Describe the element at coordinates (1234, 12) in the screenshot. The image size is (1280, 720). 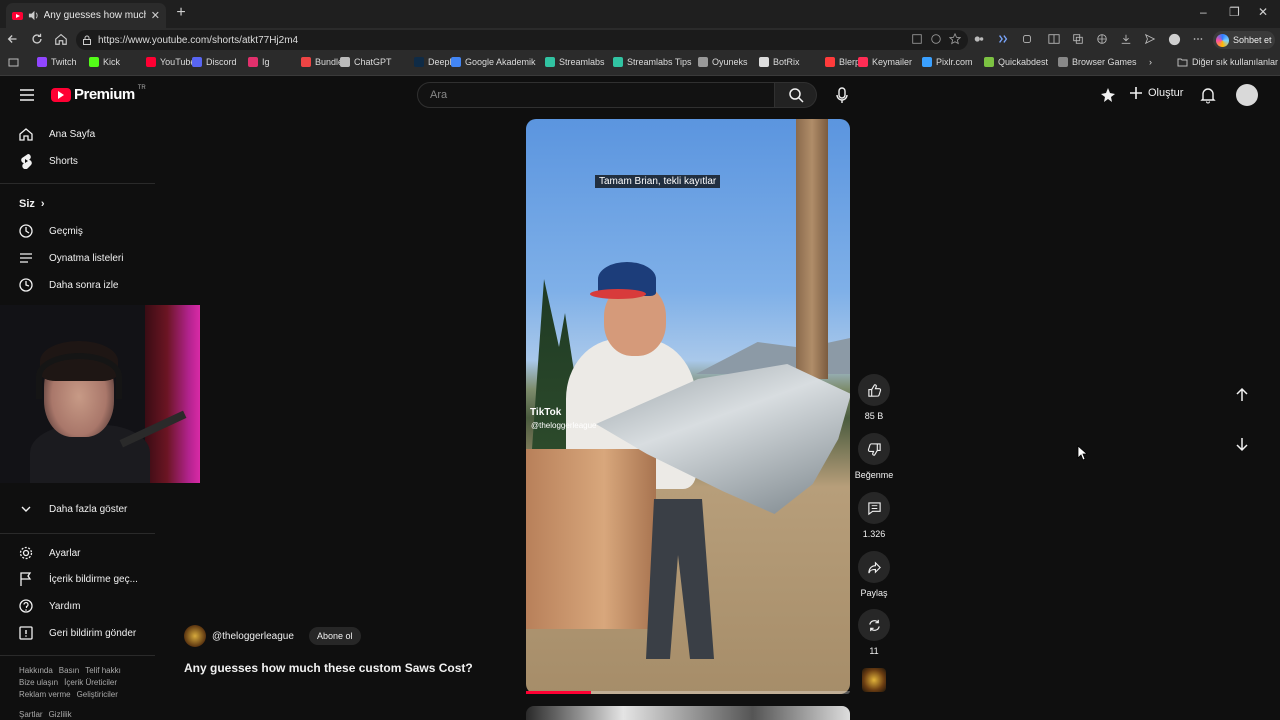
I see `maximize-icon: ❐` at that location.